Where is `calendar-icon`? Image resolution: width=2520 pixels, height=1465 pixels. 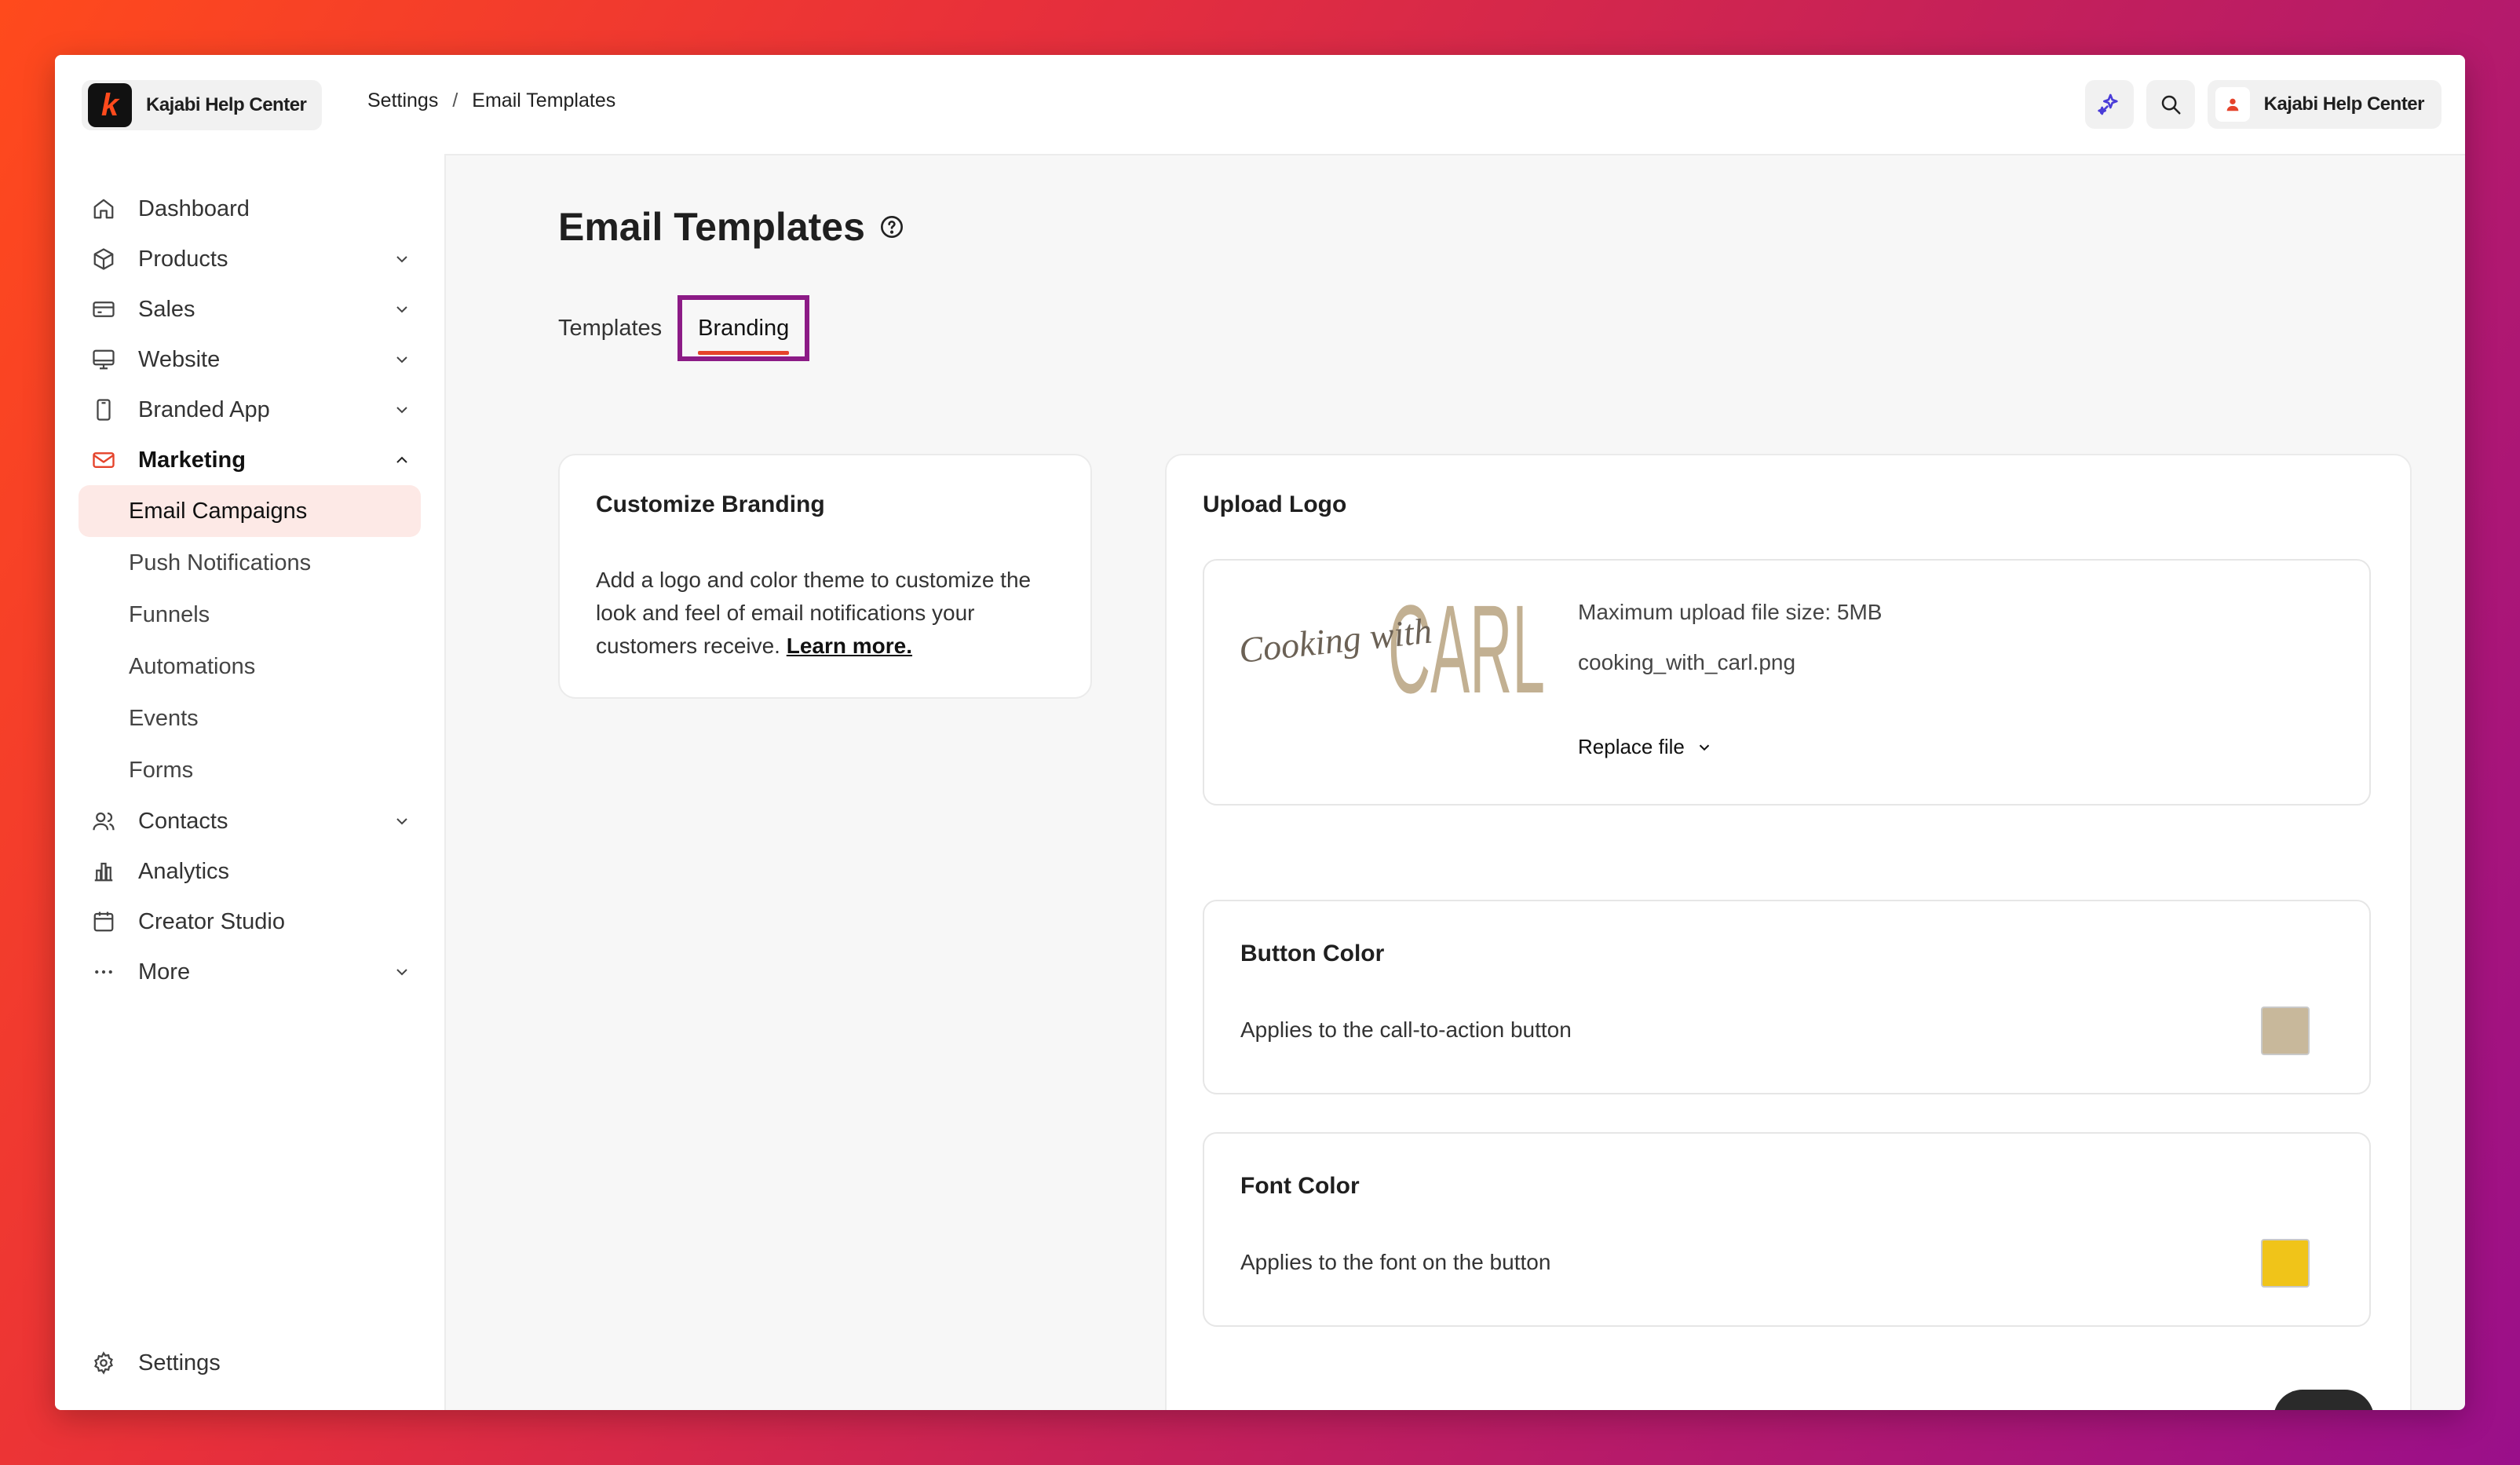
calendar-icon is located at coordinates (103, 922).